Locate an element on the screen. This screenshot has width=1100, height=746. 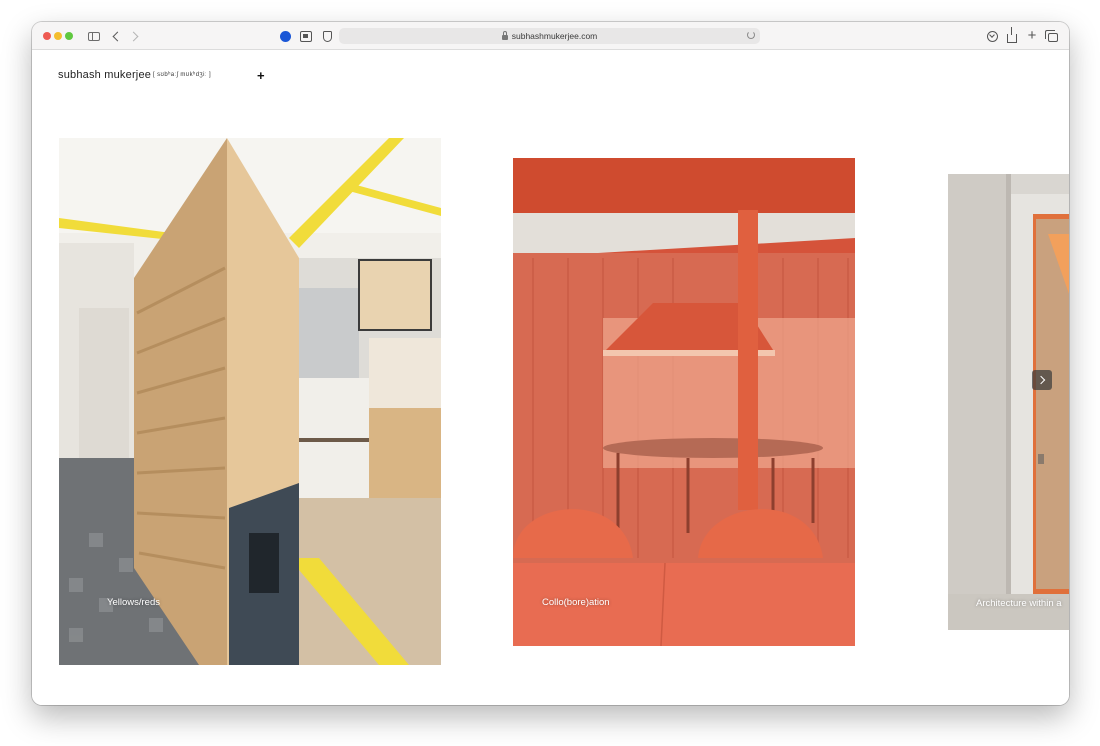
extension-screenshot-icon is located at coordinates (306, 36).